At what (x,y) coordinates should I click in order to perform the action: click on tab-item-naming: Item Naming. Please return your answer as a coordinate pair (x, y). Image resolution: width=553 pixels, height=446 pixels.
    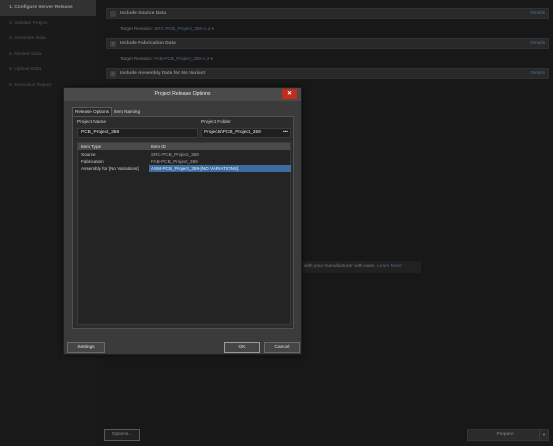
    Looking at the image, I should click on (127, 111).